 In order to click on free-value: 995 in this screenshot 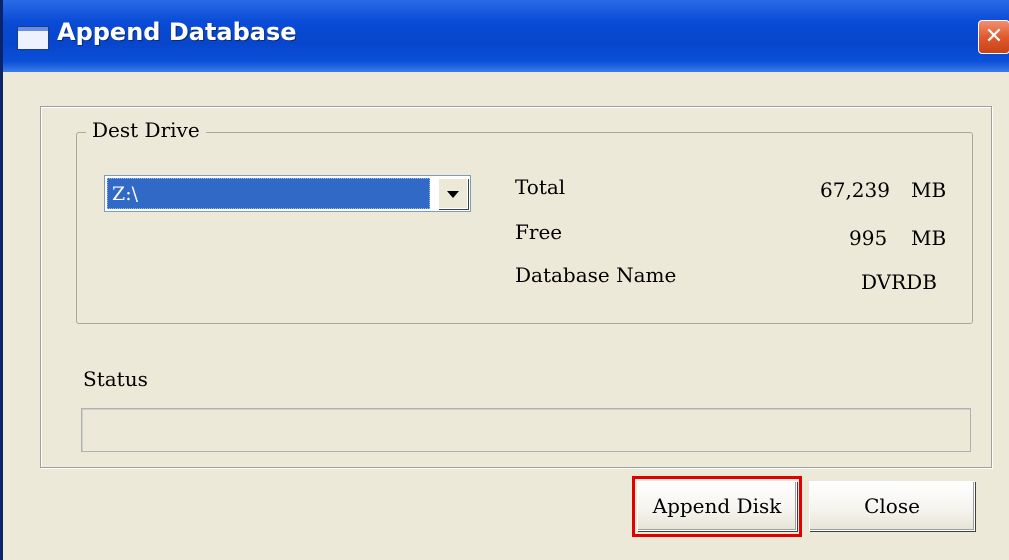, I will do `click(868, 238)`.